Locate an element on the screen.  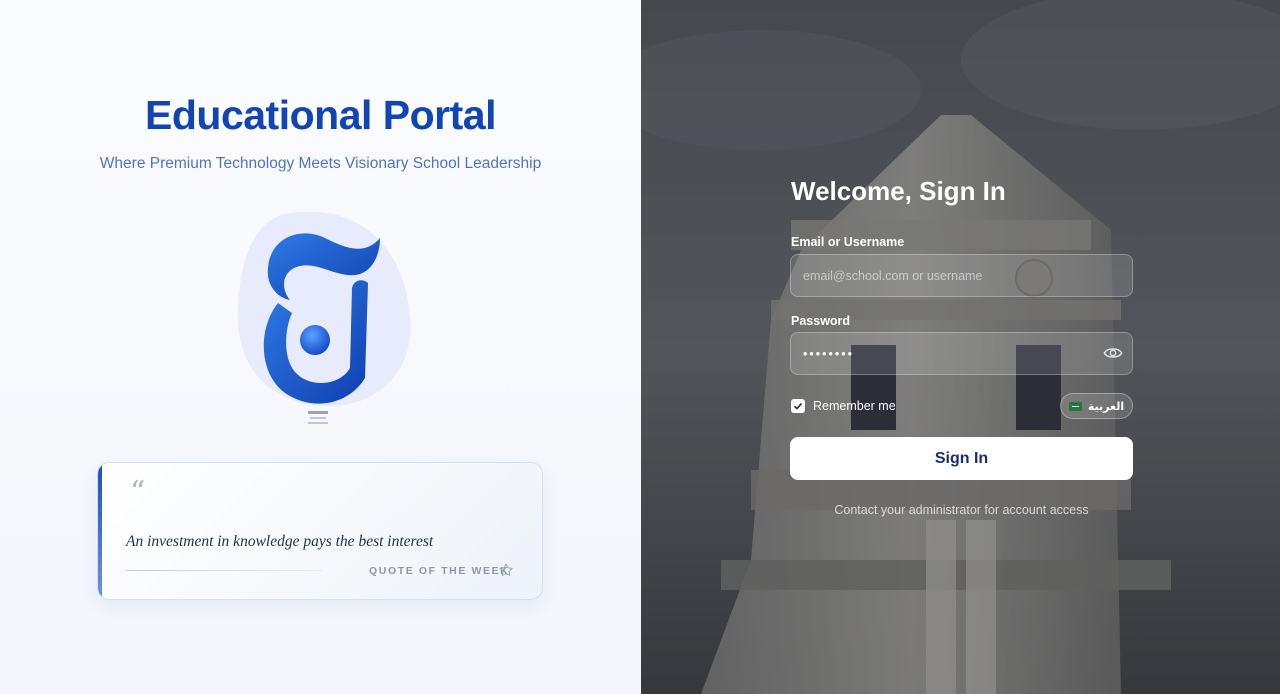
language-label: العربية is located at coordinates (1106, 406).